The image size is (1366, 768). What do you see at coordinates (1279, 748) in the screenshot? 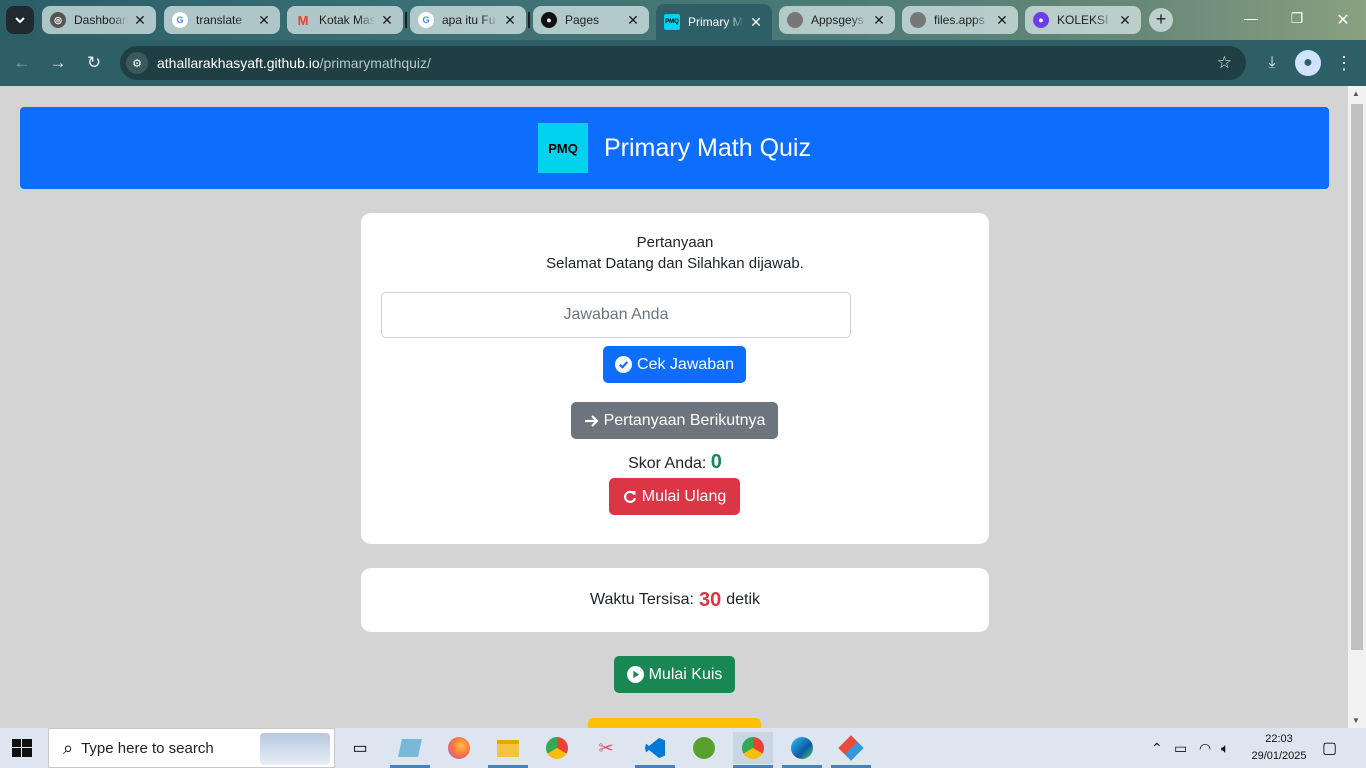
I see `taskbar-clock: 22:03 29/01/2025` at bounding box center [1279, 748].